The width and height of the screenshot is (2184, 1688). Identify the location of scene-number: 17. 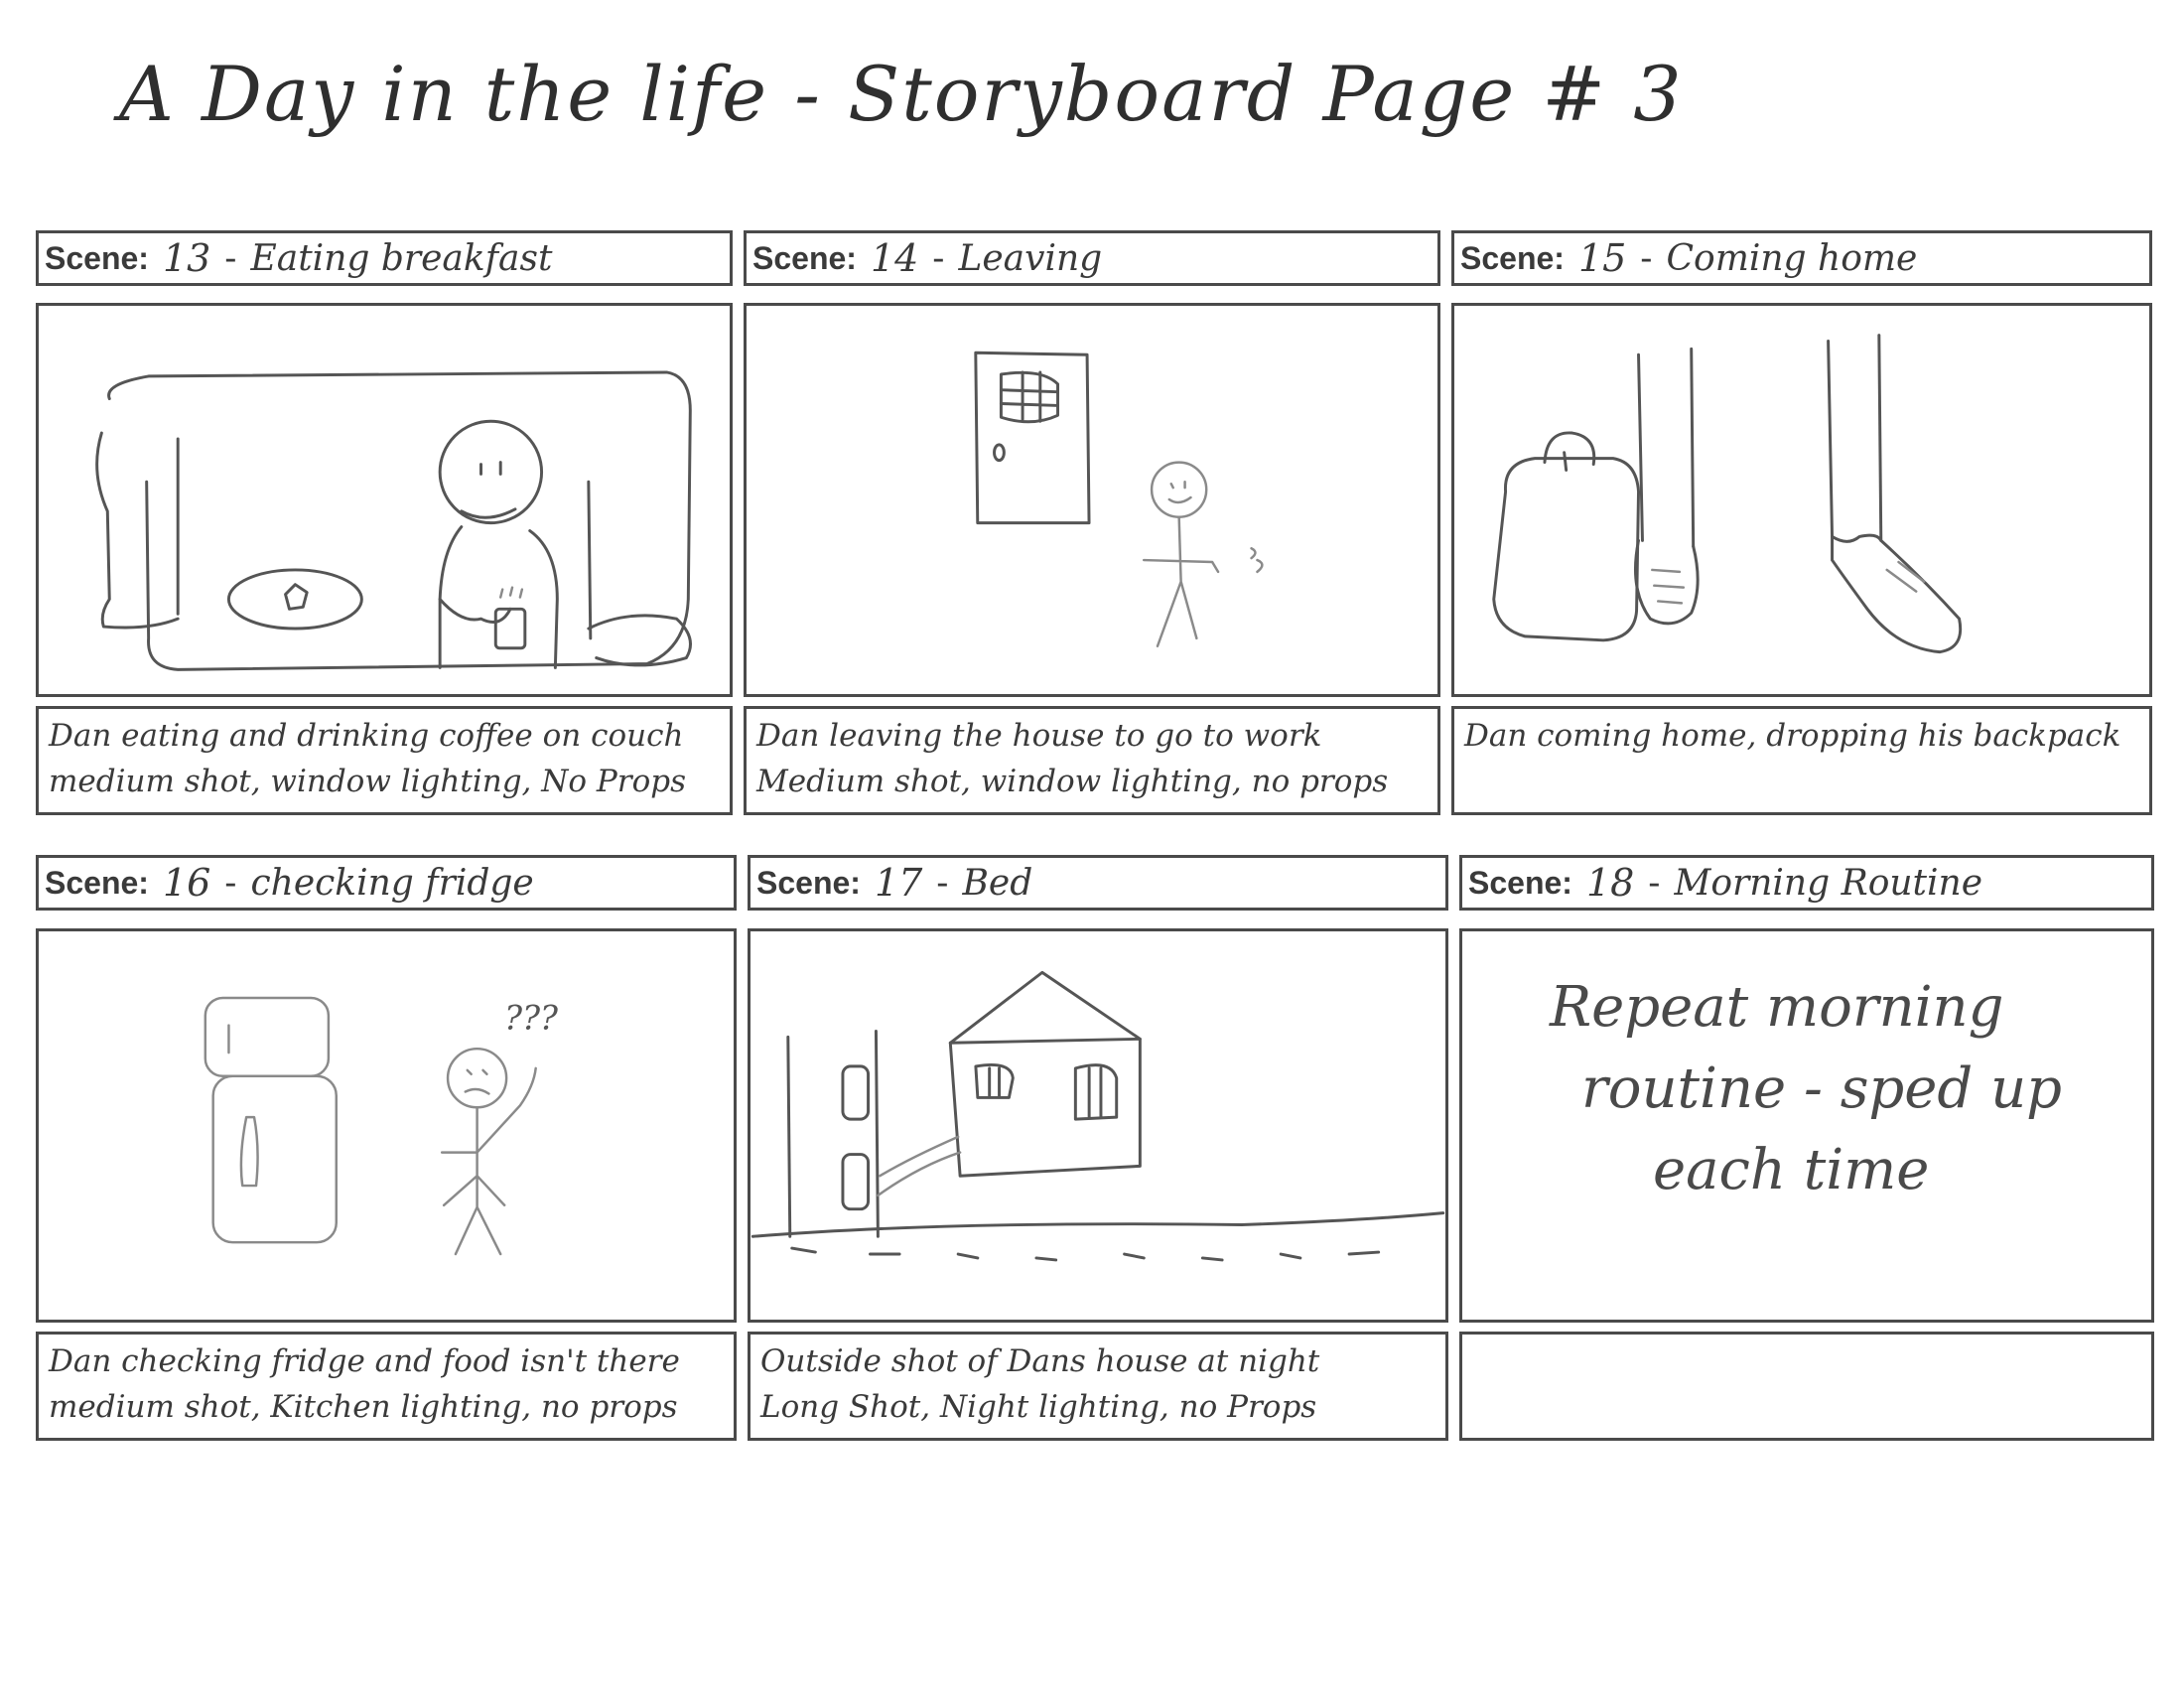
(898, 883).